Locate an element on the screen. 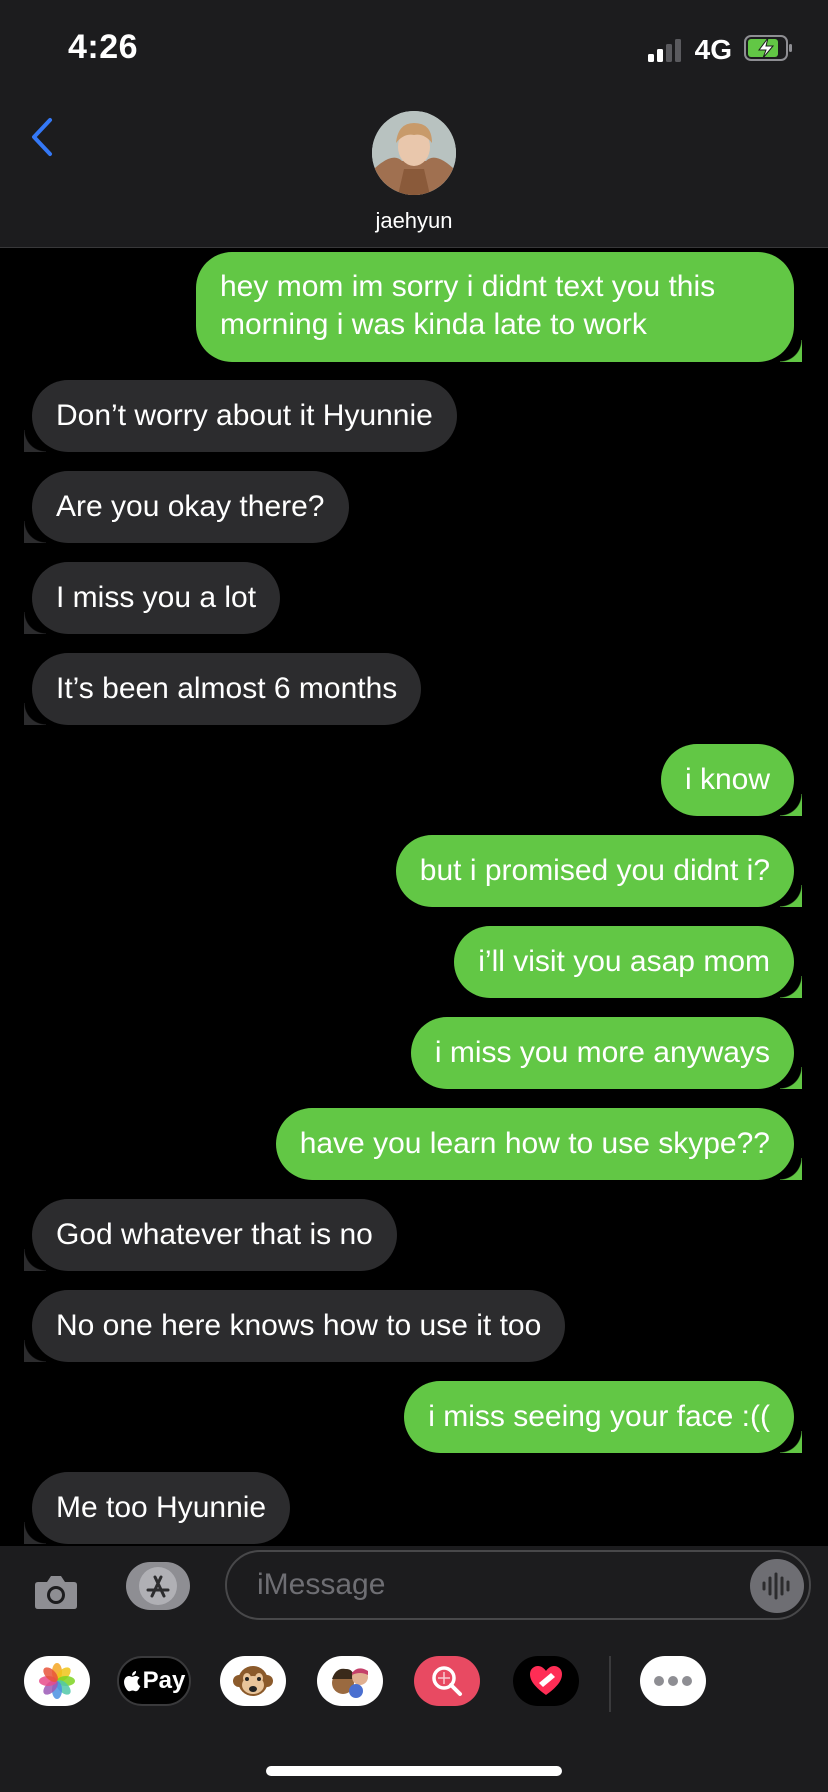 The image size is (828, 1792). message-bubble-outgoing: have you learn how to use skype?? is located at coordinates (539, 1144).